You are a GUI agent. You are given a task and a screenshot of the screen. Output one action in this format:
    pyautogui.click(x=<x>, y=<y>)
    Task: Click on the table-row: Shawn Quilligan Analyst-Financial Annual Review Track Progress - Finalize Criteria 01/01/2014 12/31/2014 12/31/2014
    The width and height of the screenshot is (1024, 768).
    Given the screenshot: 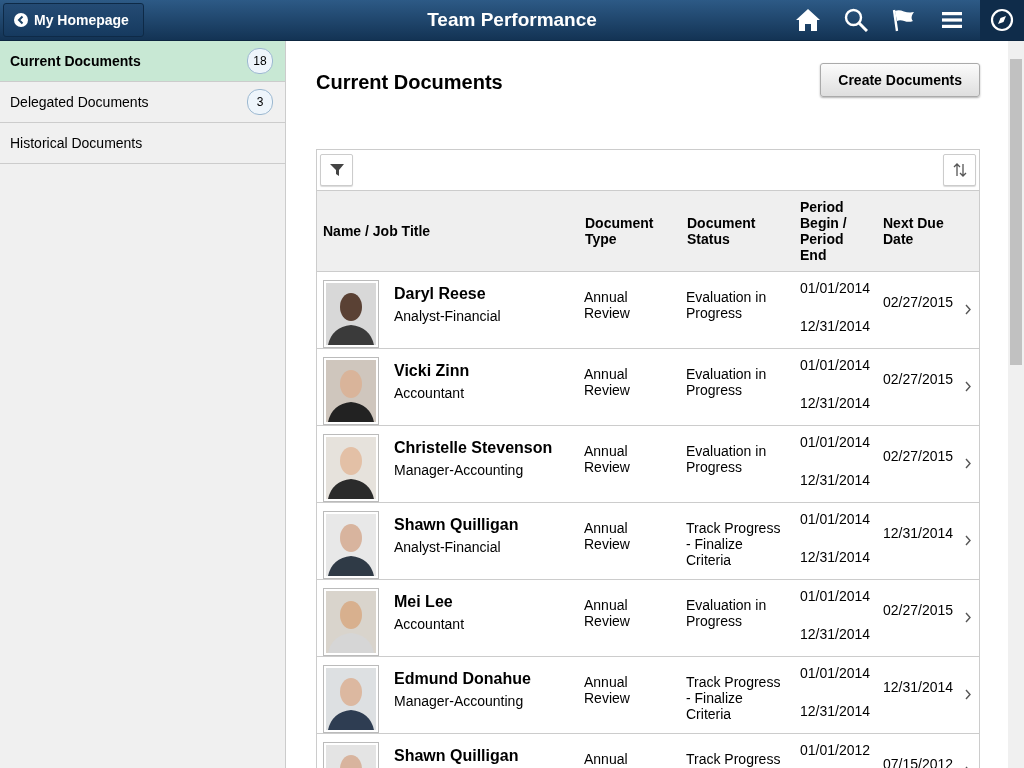 What is the action you would take?
    pyautogui.click(x=648, y=541)
    